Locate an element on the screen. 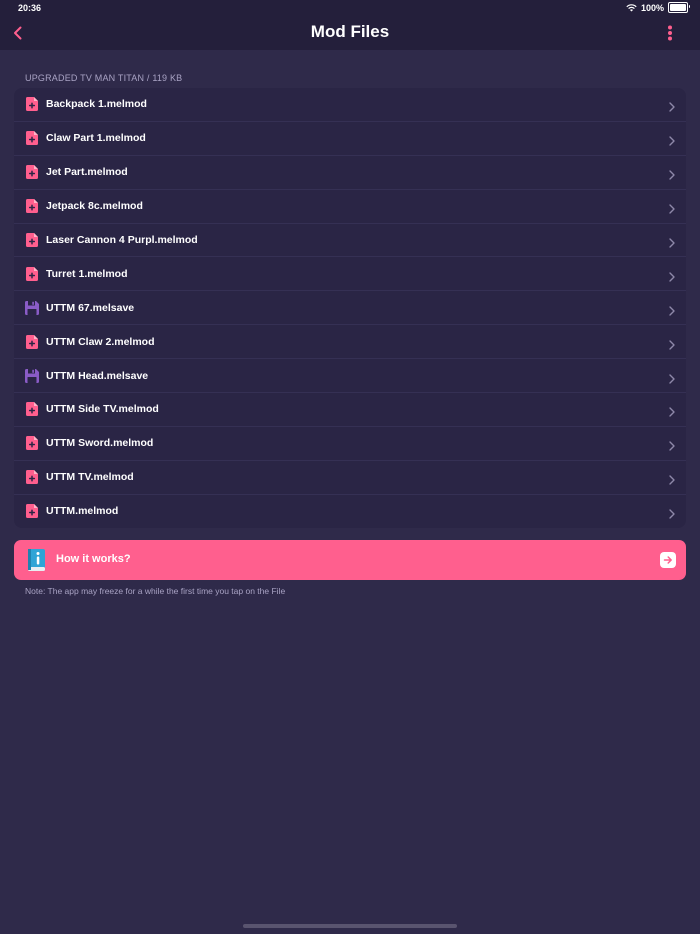 The width and height of the screenshot is (700, 934). file-row: UTTM.melmod is located at coordinates (350, 510).